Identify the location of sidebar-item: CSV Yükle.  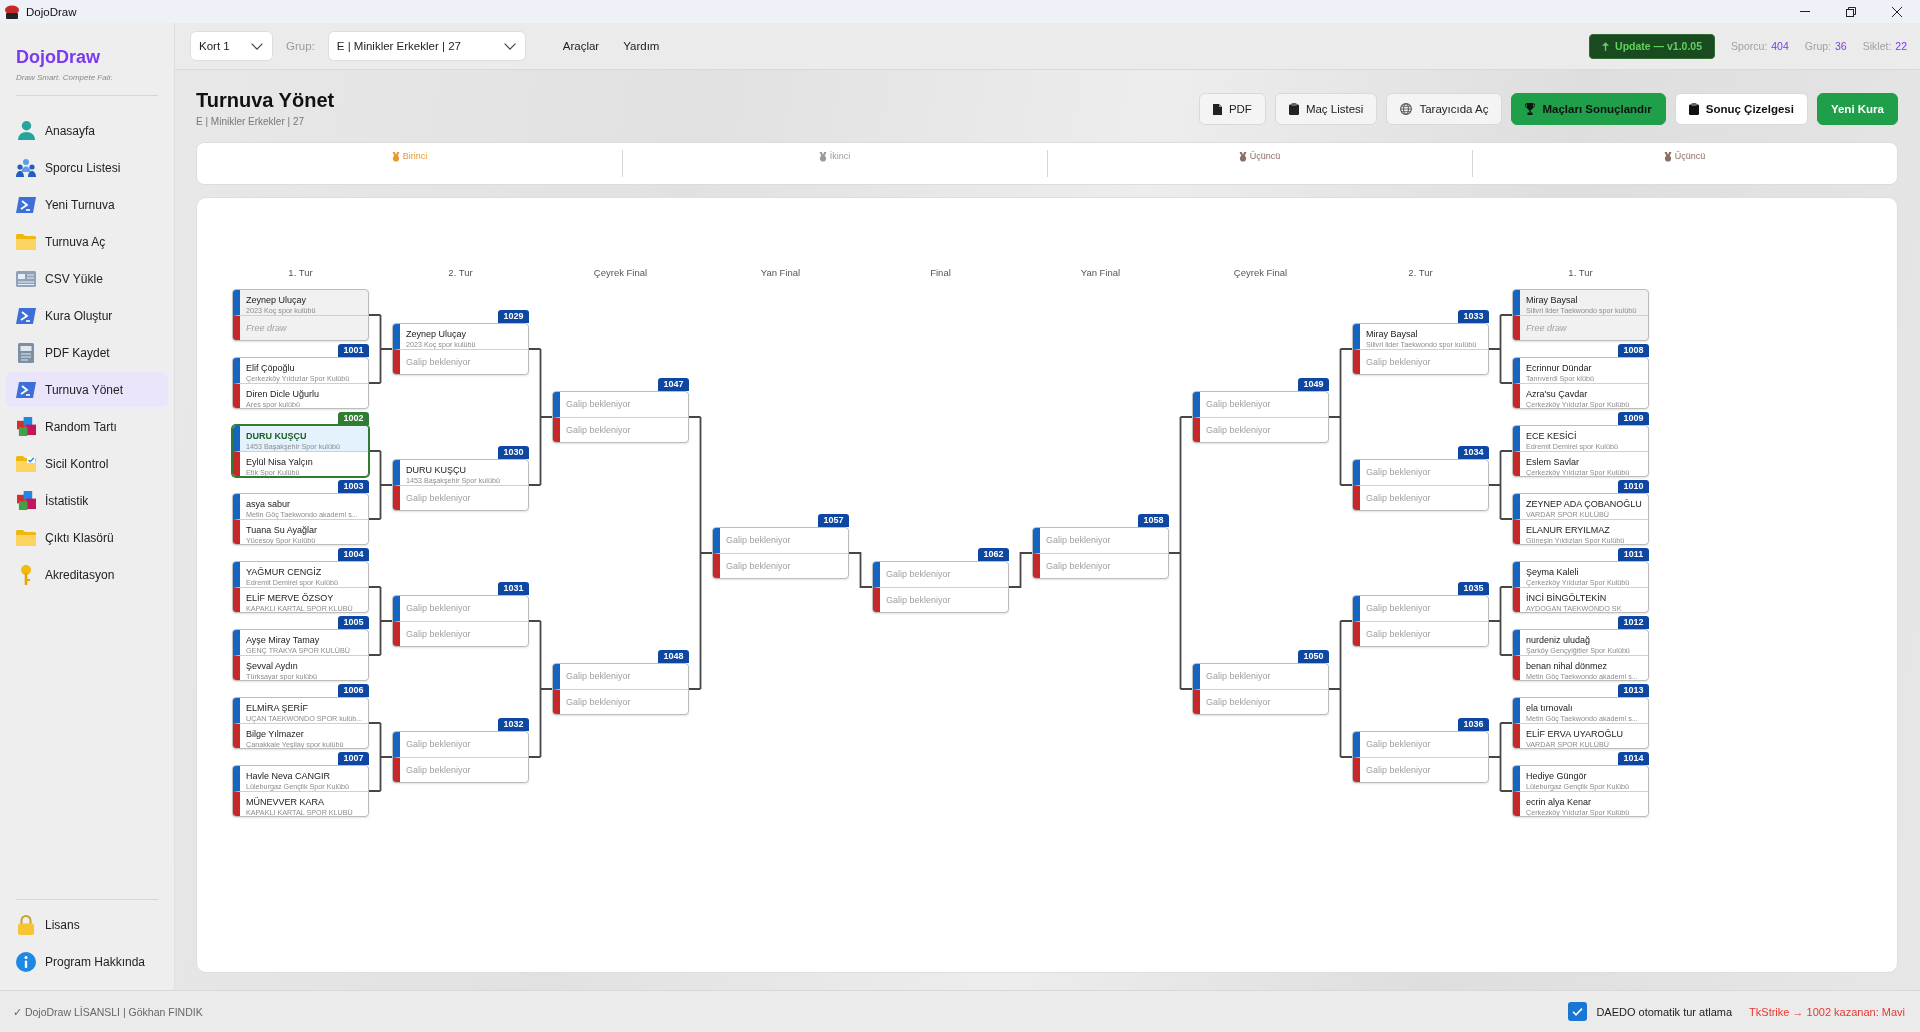
(87, 278).